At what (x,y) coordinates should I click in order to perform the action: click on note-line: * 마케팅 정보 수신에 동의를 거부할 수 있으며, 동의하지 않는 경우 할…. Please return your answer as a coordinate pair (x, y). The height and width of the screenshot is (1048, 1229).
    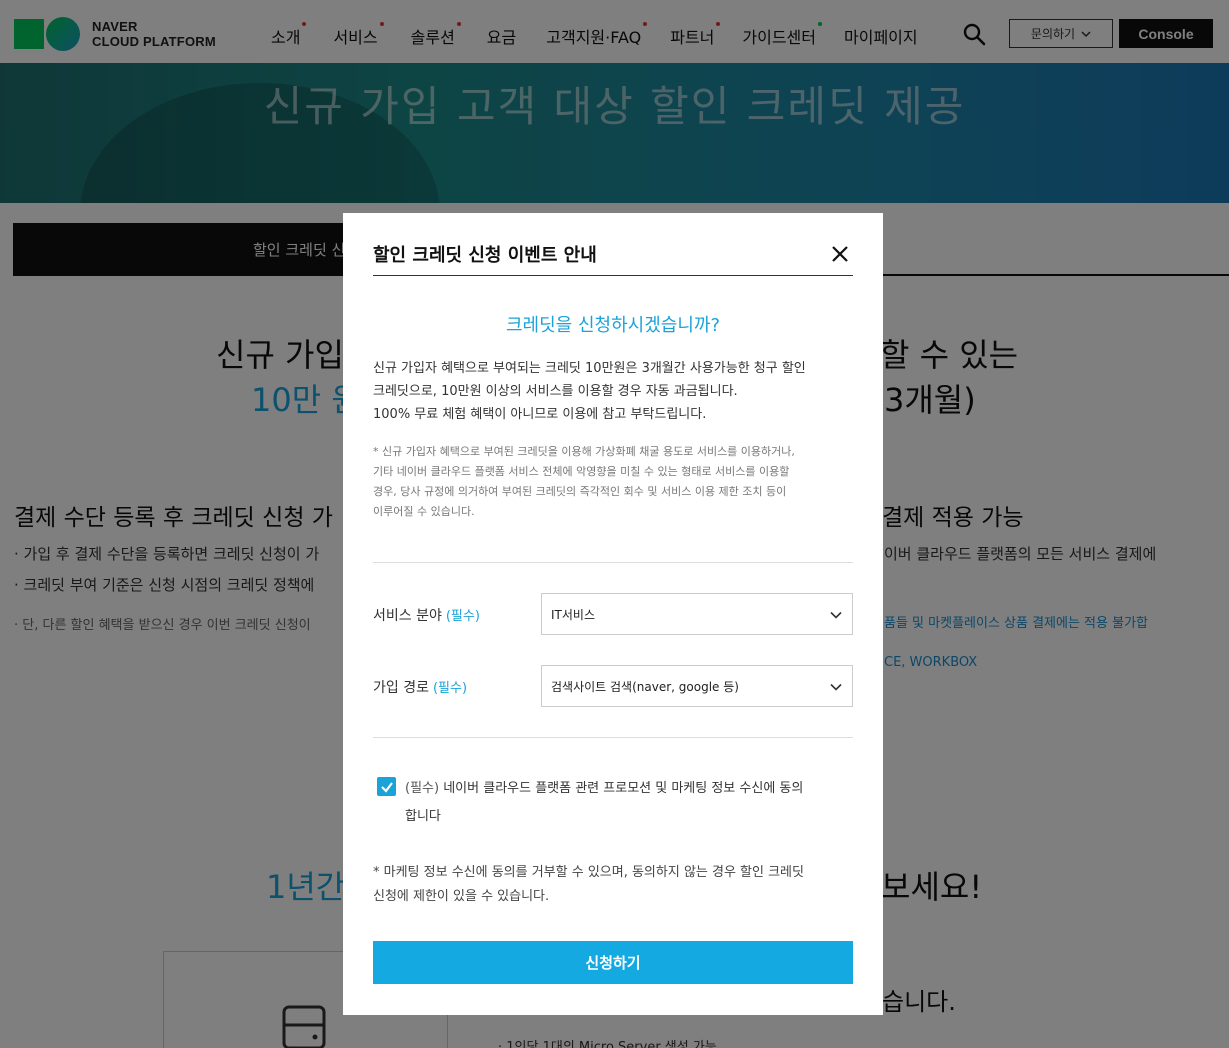
    Looking at the image, I should click on (588, 872).